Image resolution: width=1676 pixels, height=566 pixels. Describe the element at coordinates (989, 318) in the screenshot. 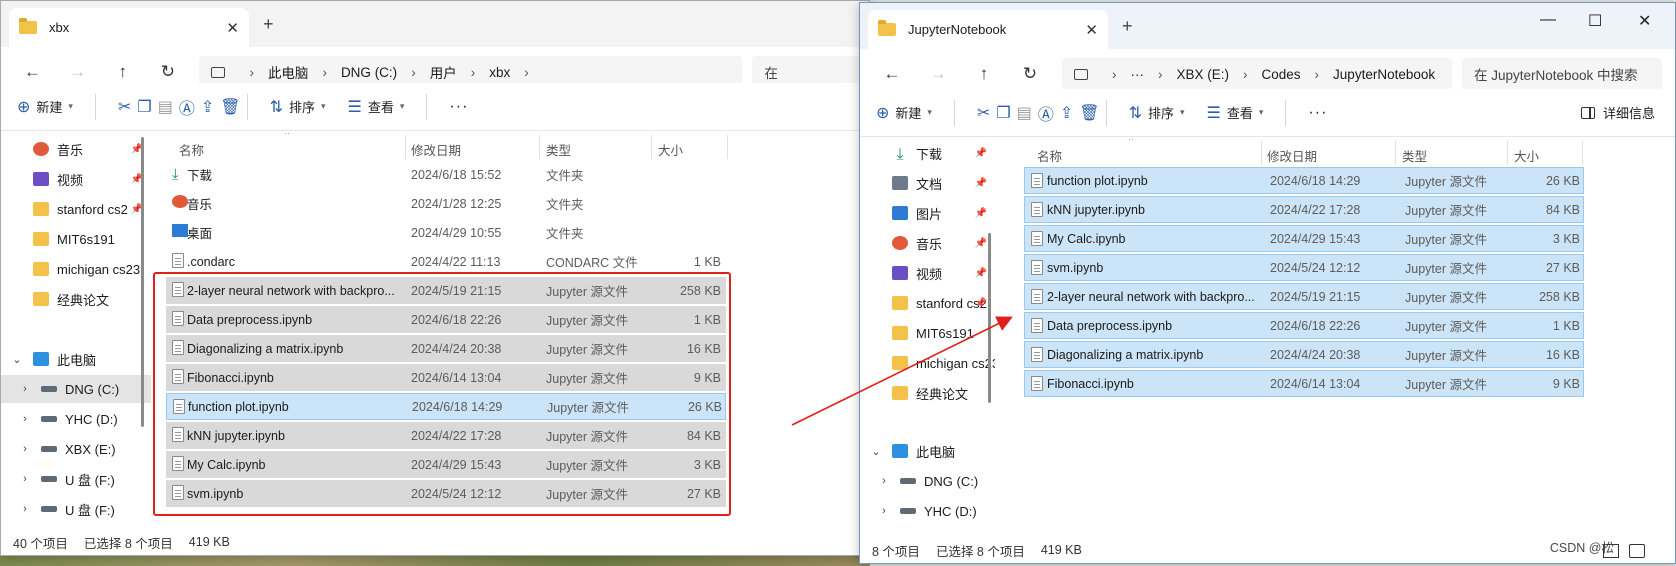

I see `nav-scrollbar` at that location.